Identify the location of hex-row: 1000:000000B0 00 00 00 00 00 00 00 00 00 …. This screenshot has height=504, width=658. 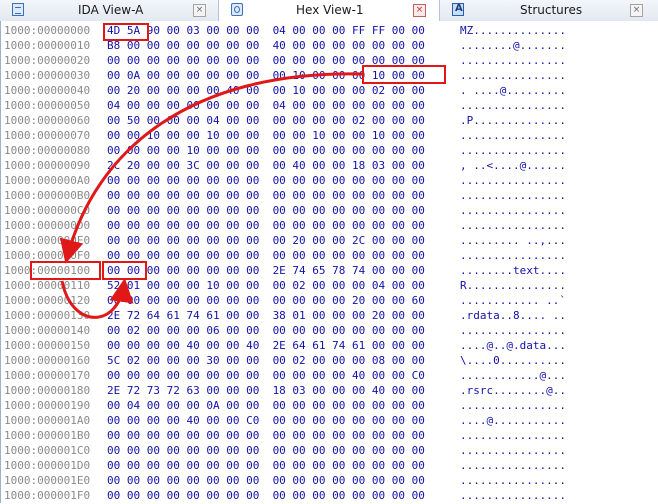
(329, 196).